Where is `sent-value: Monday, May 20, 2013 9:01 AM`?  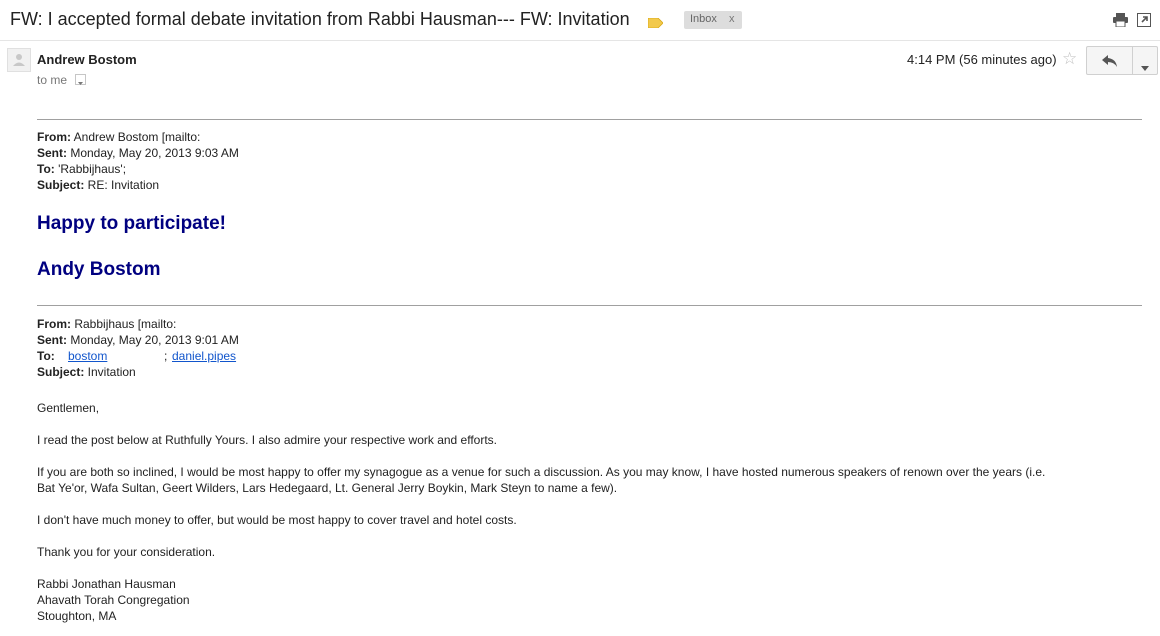 sent-value: Monday, May 20, 2013 9:01 AM is located at coordinates (153, 340).